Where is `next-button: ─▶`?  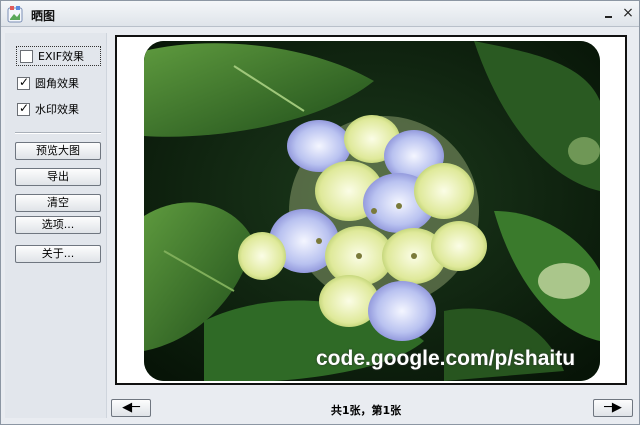
next-button: ─▶ is located at coordinates (613, 408).